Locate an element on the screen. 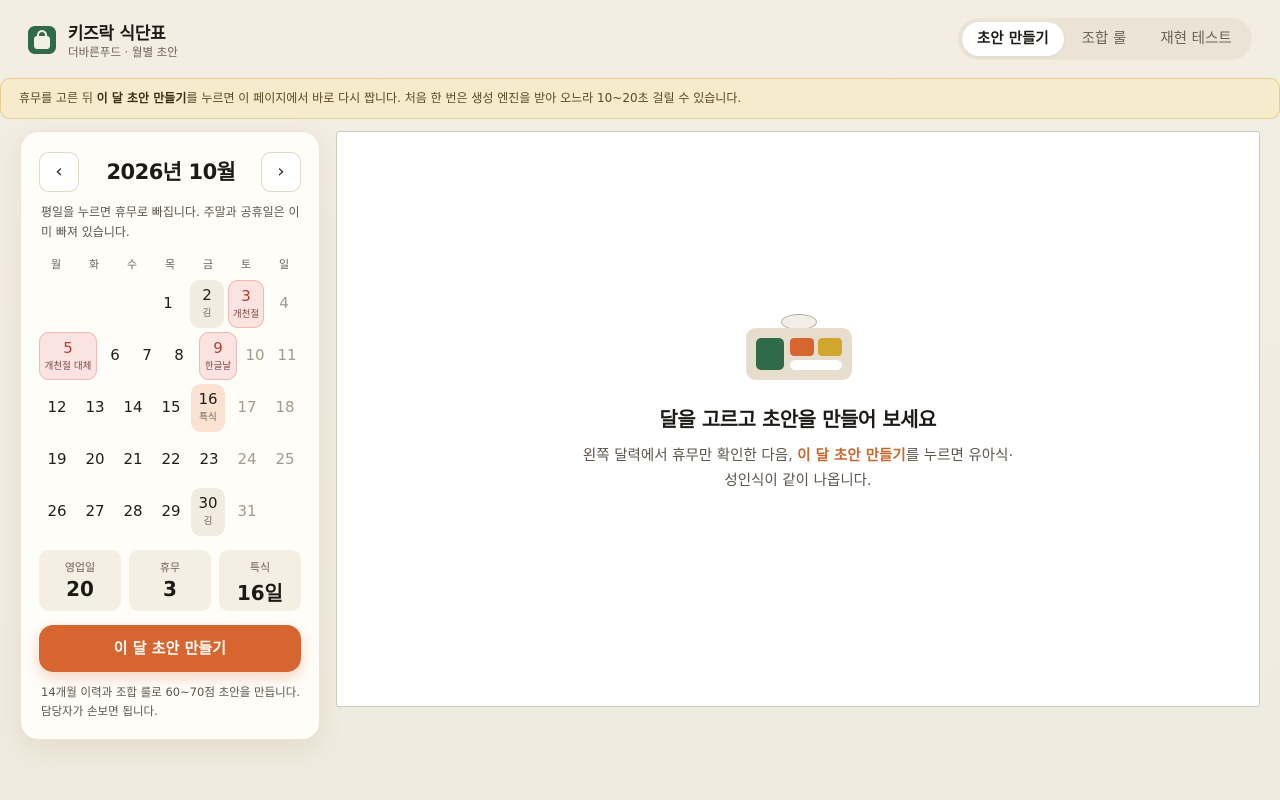 The image size is (1280, 800). empty-state-title: 달을 고르고 초안을 만들어 보세요 is located at coordinates (798, 419).